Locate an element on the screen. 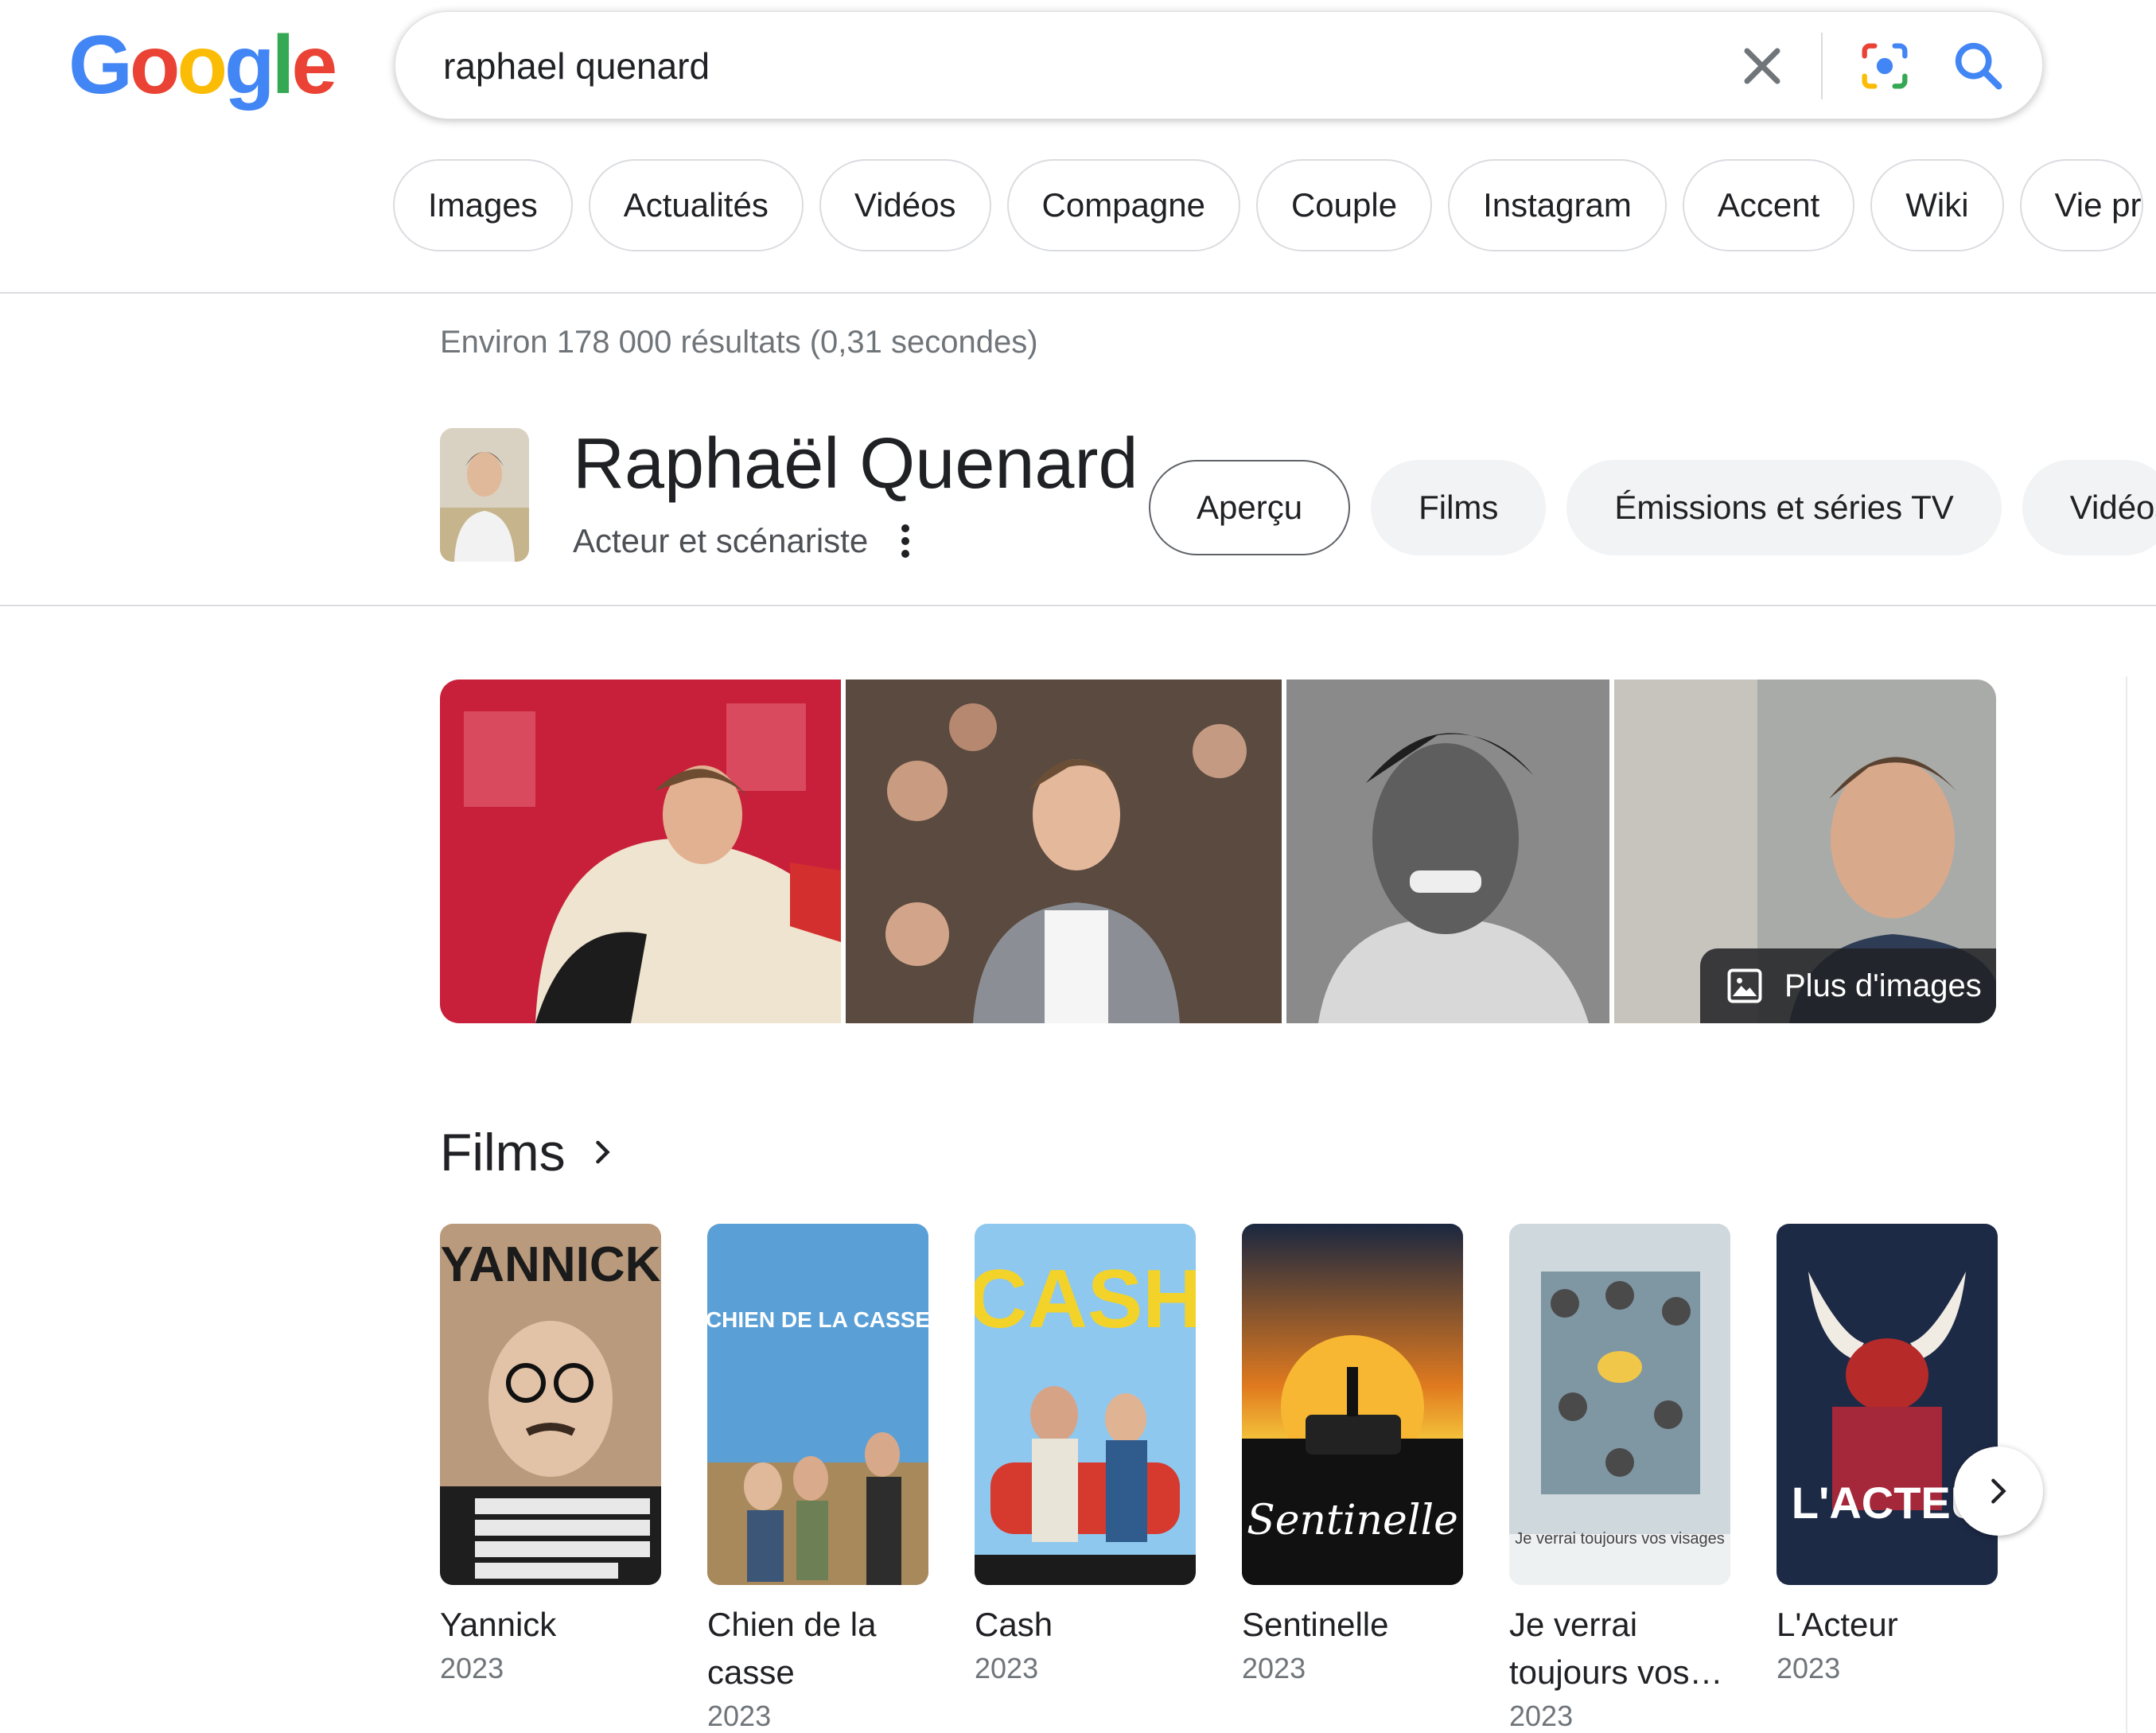 Image resolution: width=2156 pixels, height=1733 pixels. chip-instagram: Instagram is located at coordinates (1557, 205).